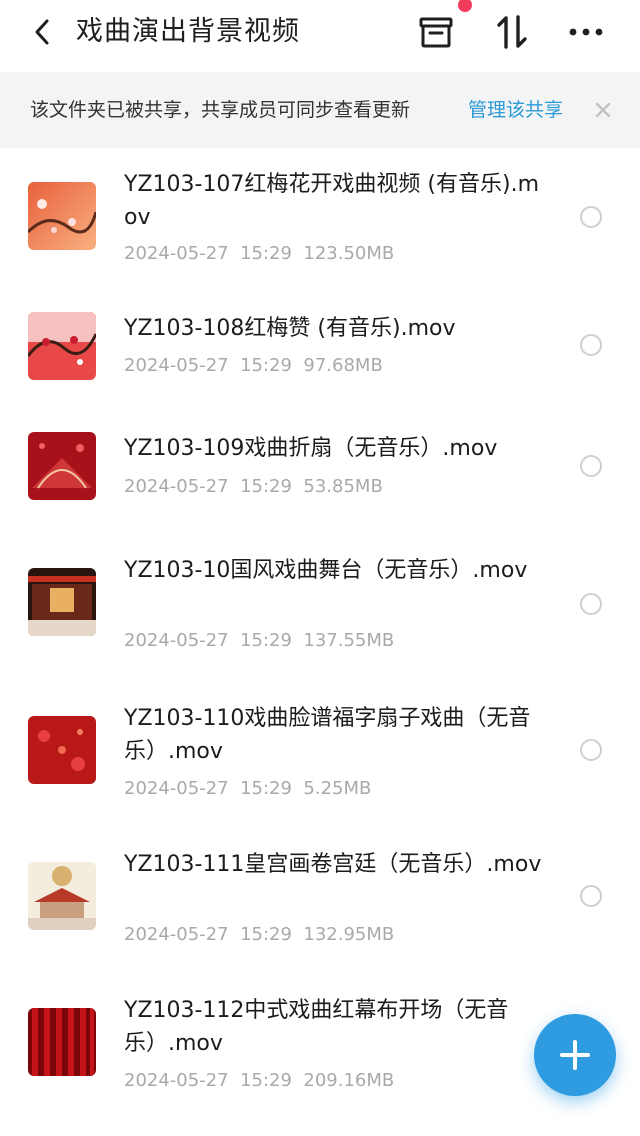 The width and height of the screenshot is (640, 1136). I want to click on file-meta: 2024-05-27 15:29 132.95MB, so click(259, 935).